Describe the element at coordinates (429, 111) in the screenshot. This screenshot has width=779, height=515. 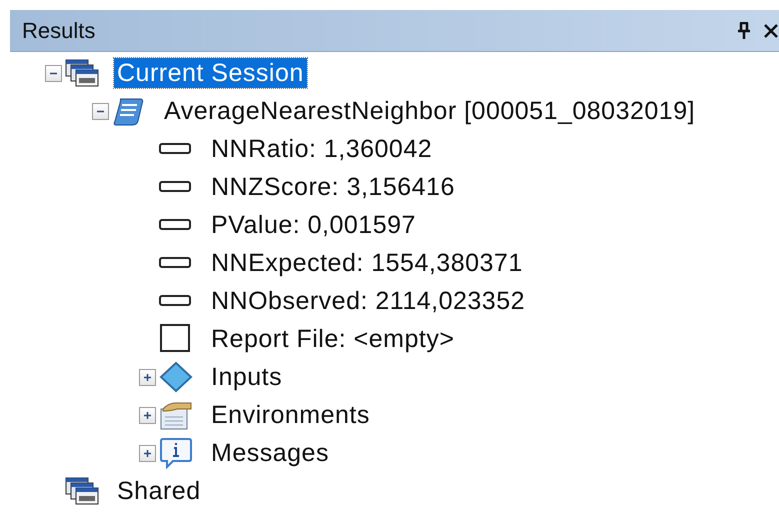
I see `tree-item: AverageNearestNeighbor [000051_08032019]` at that location.